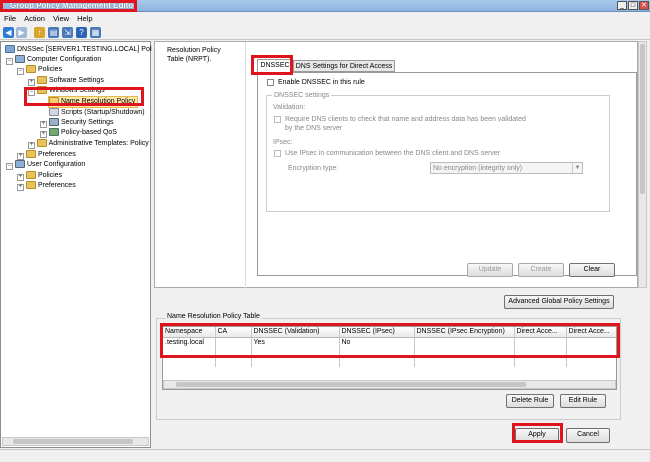 The width and height of the screenshot is (650, 462). What do you see at coordinates (537, 435) in the screenshot?
I see `apply-button: Apply` at bounding box center [537, 435].